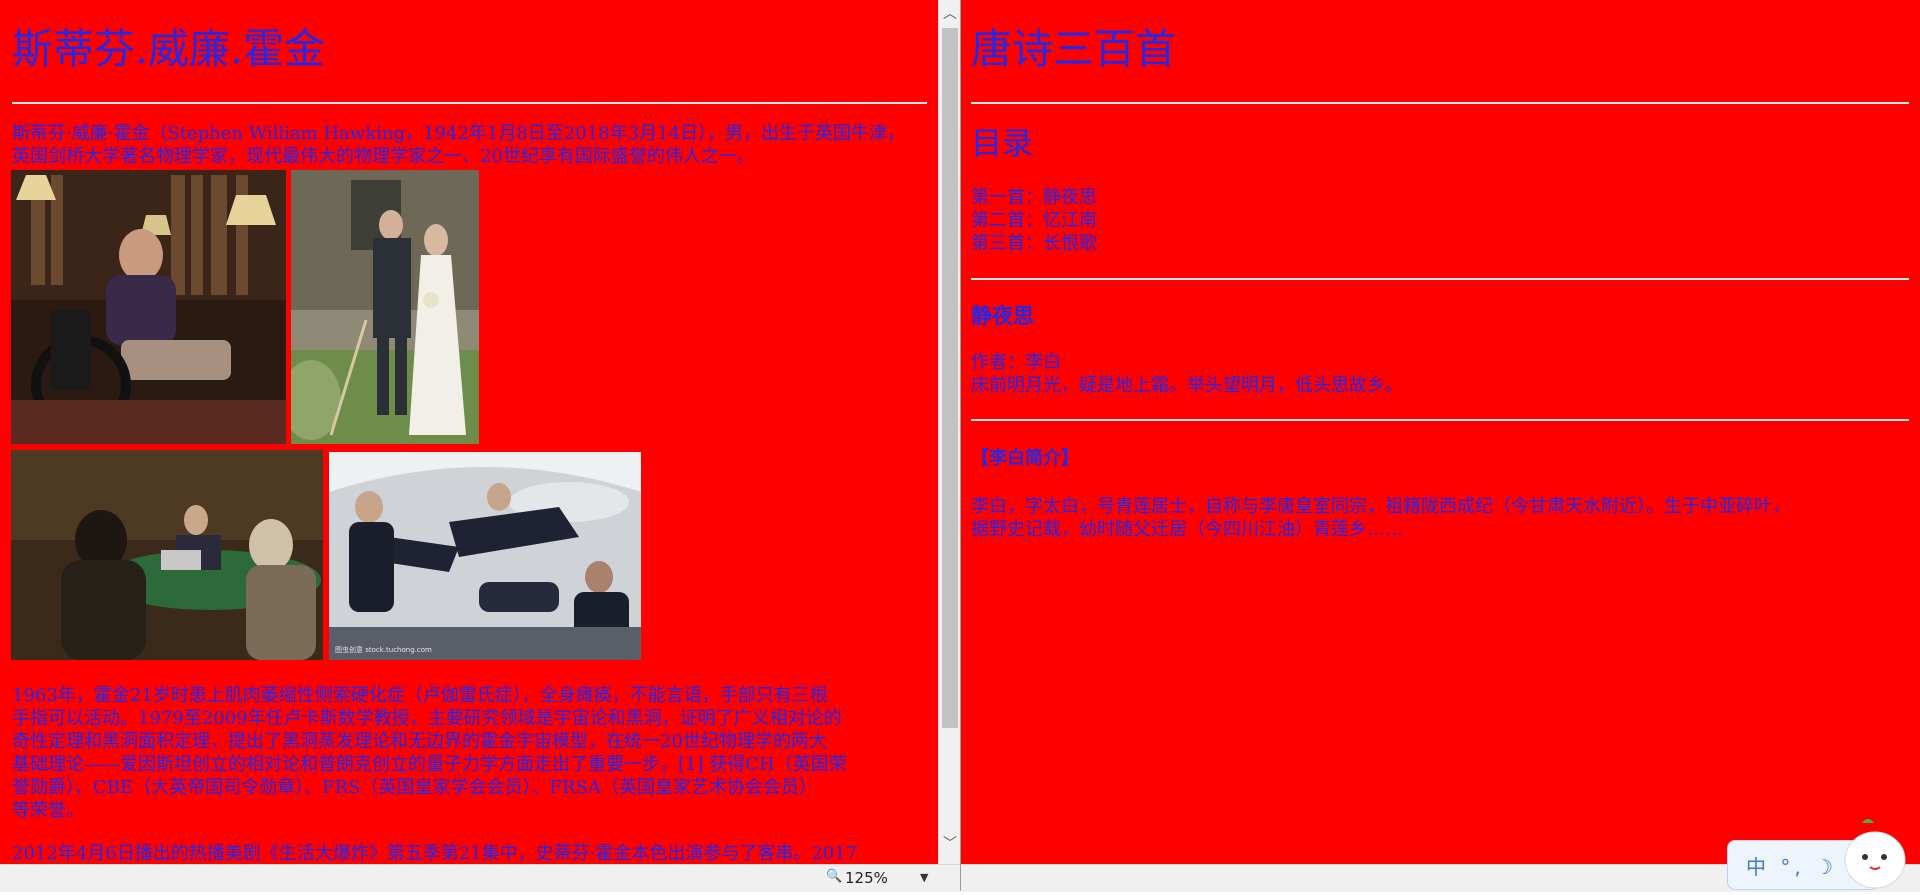 The height and width of the screenshot is (895, 1920). Describe the element at coordinates (950, 14) in the screenshot. I see `scroll-up-icon: ︿` at that location.